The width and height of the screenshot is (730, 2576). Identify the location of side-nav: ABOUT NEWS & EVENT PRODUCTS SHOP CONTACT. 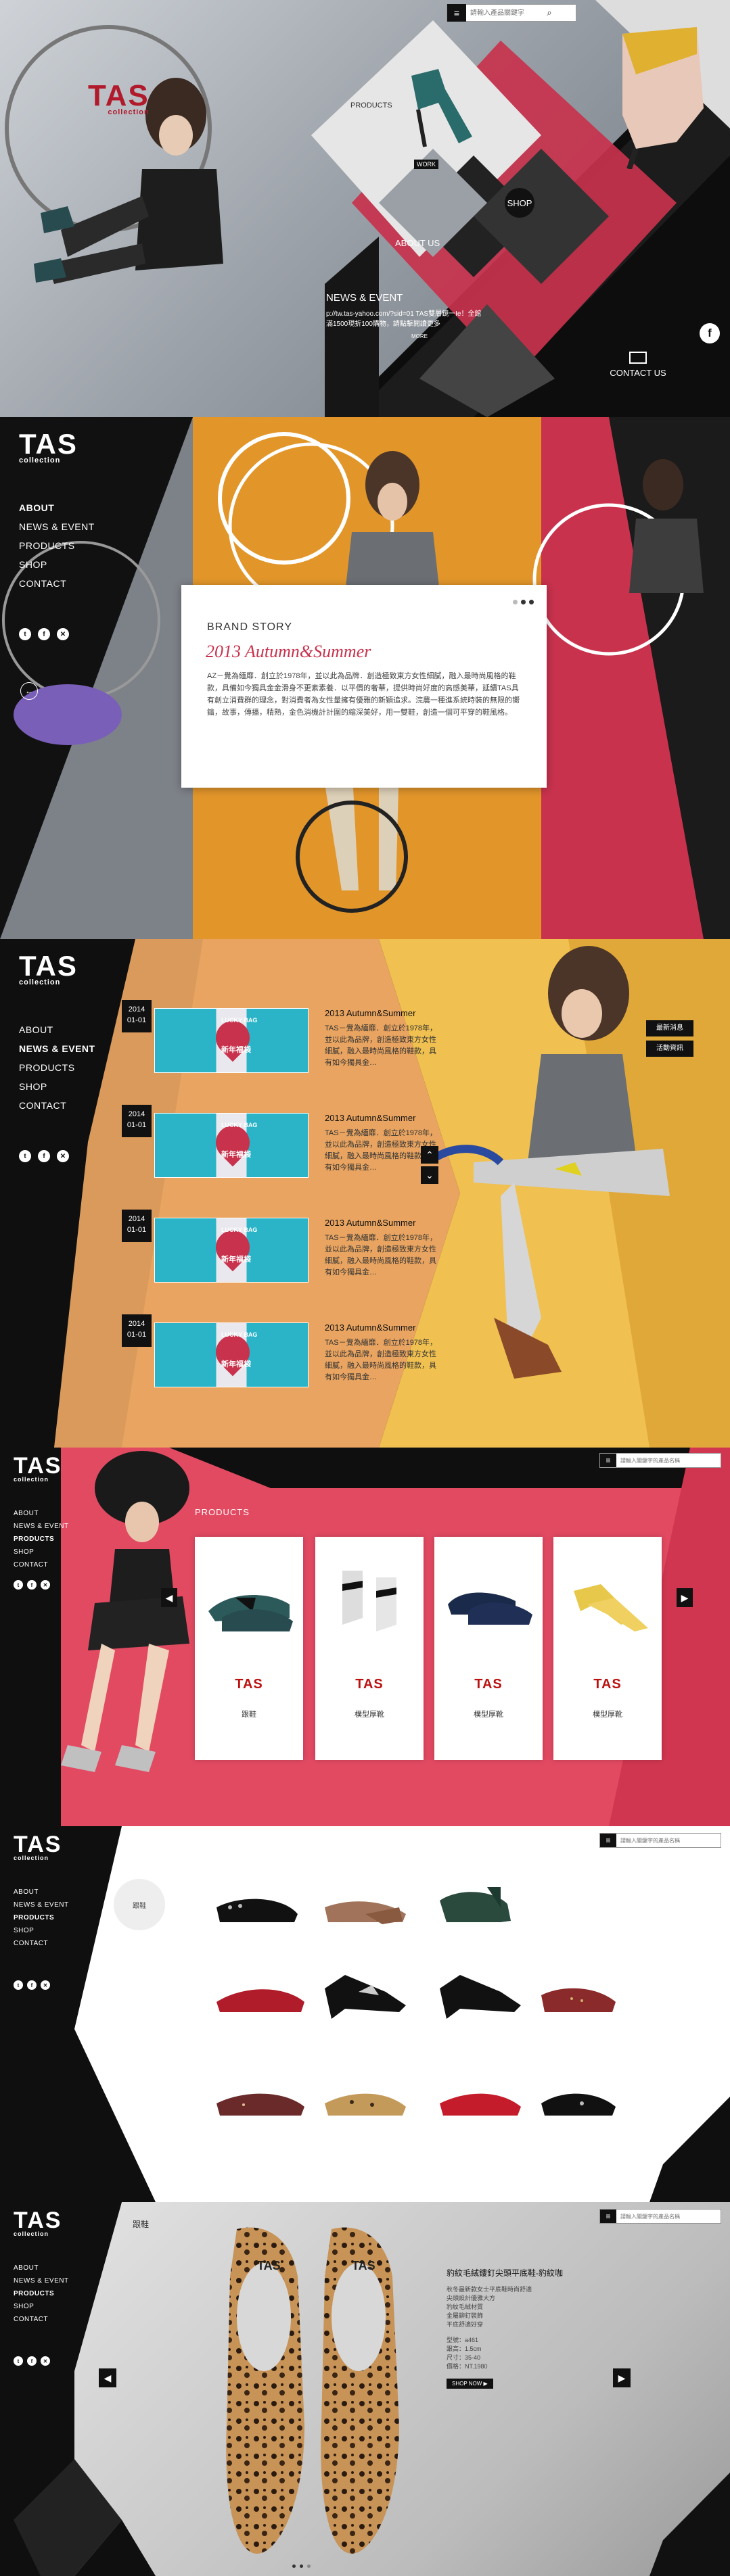
(41, 1918).